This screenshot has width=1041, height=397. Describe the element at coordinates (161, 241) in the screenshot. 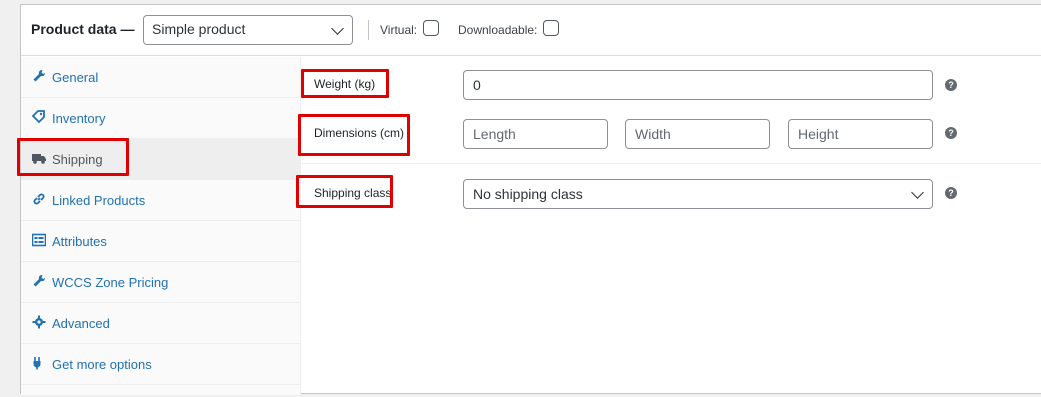

I see `tab-attributes: Attributes` at that location.